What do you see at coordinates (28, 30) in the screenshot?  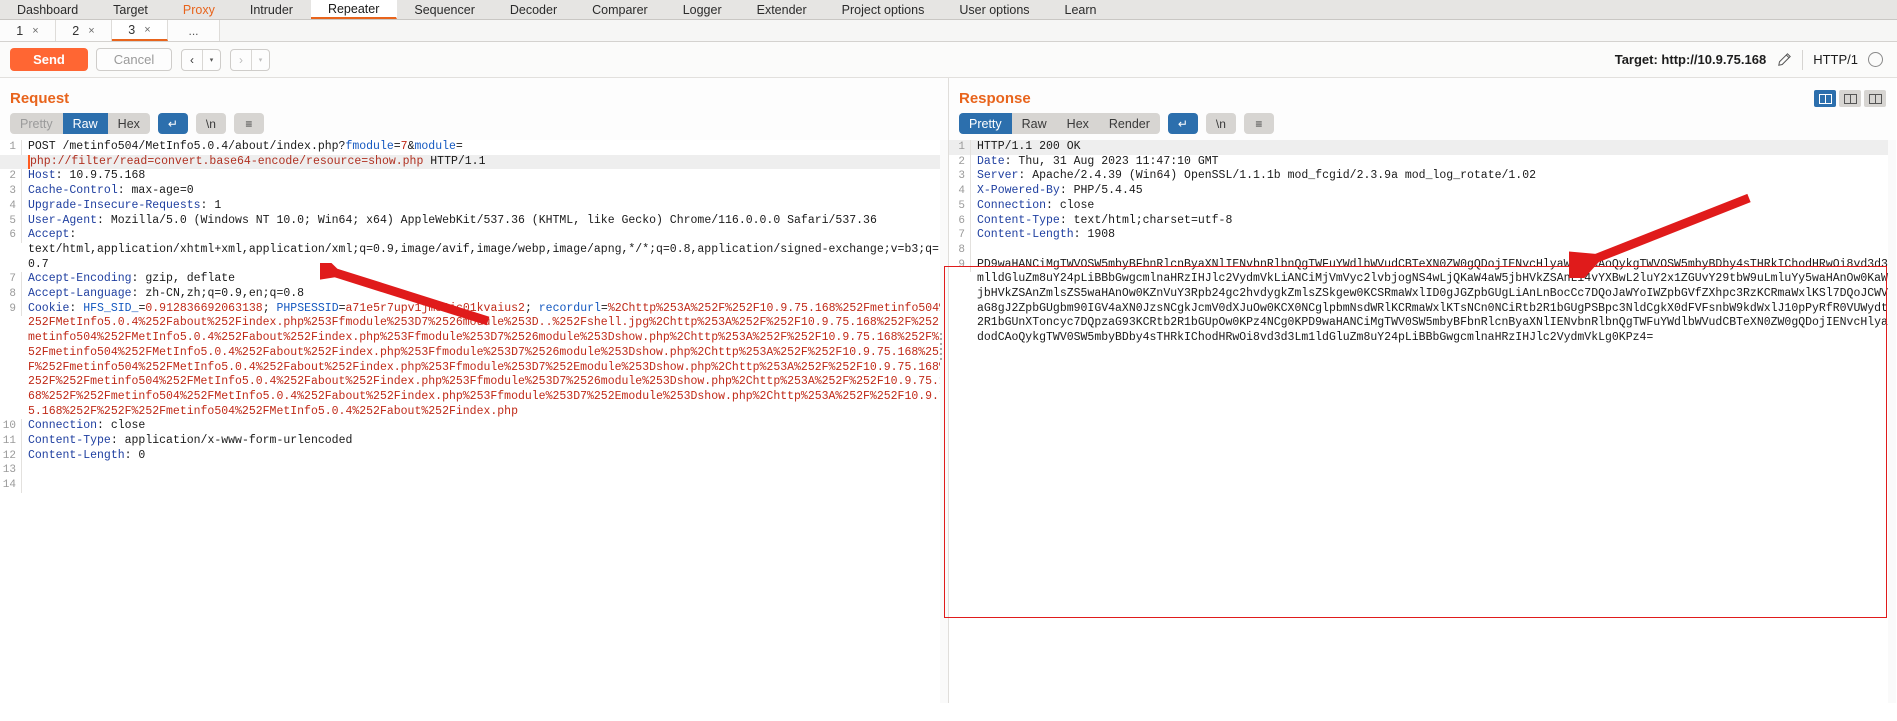 I see `repeater-tab-1: 1 ×` at bounding box center [28, 30].